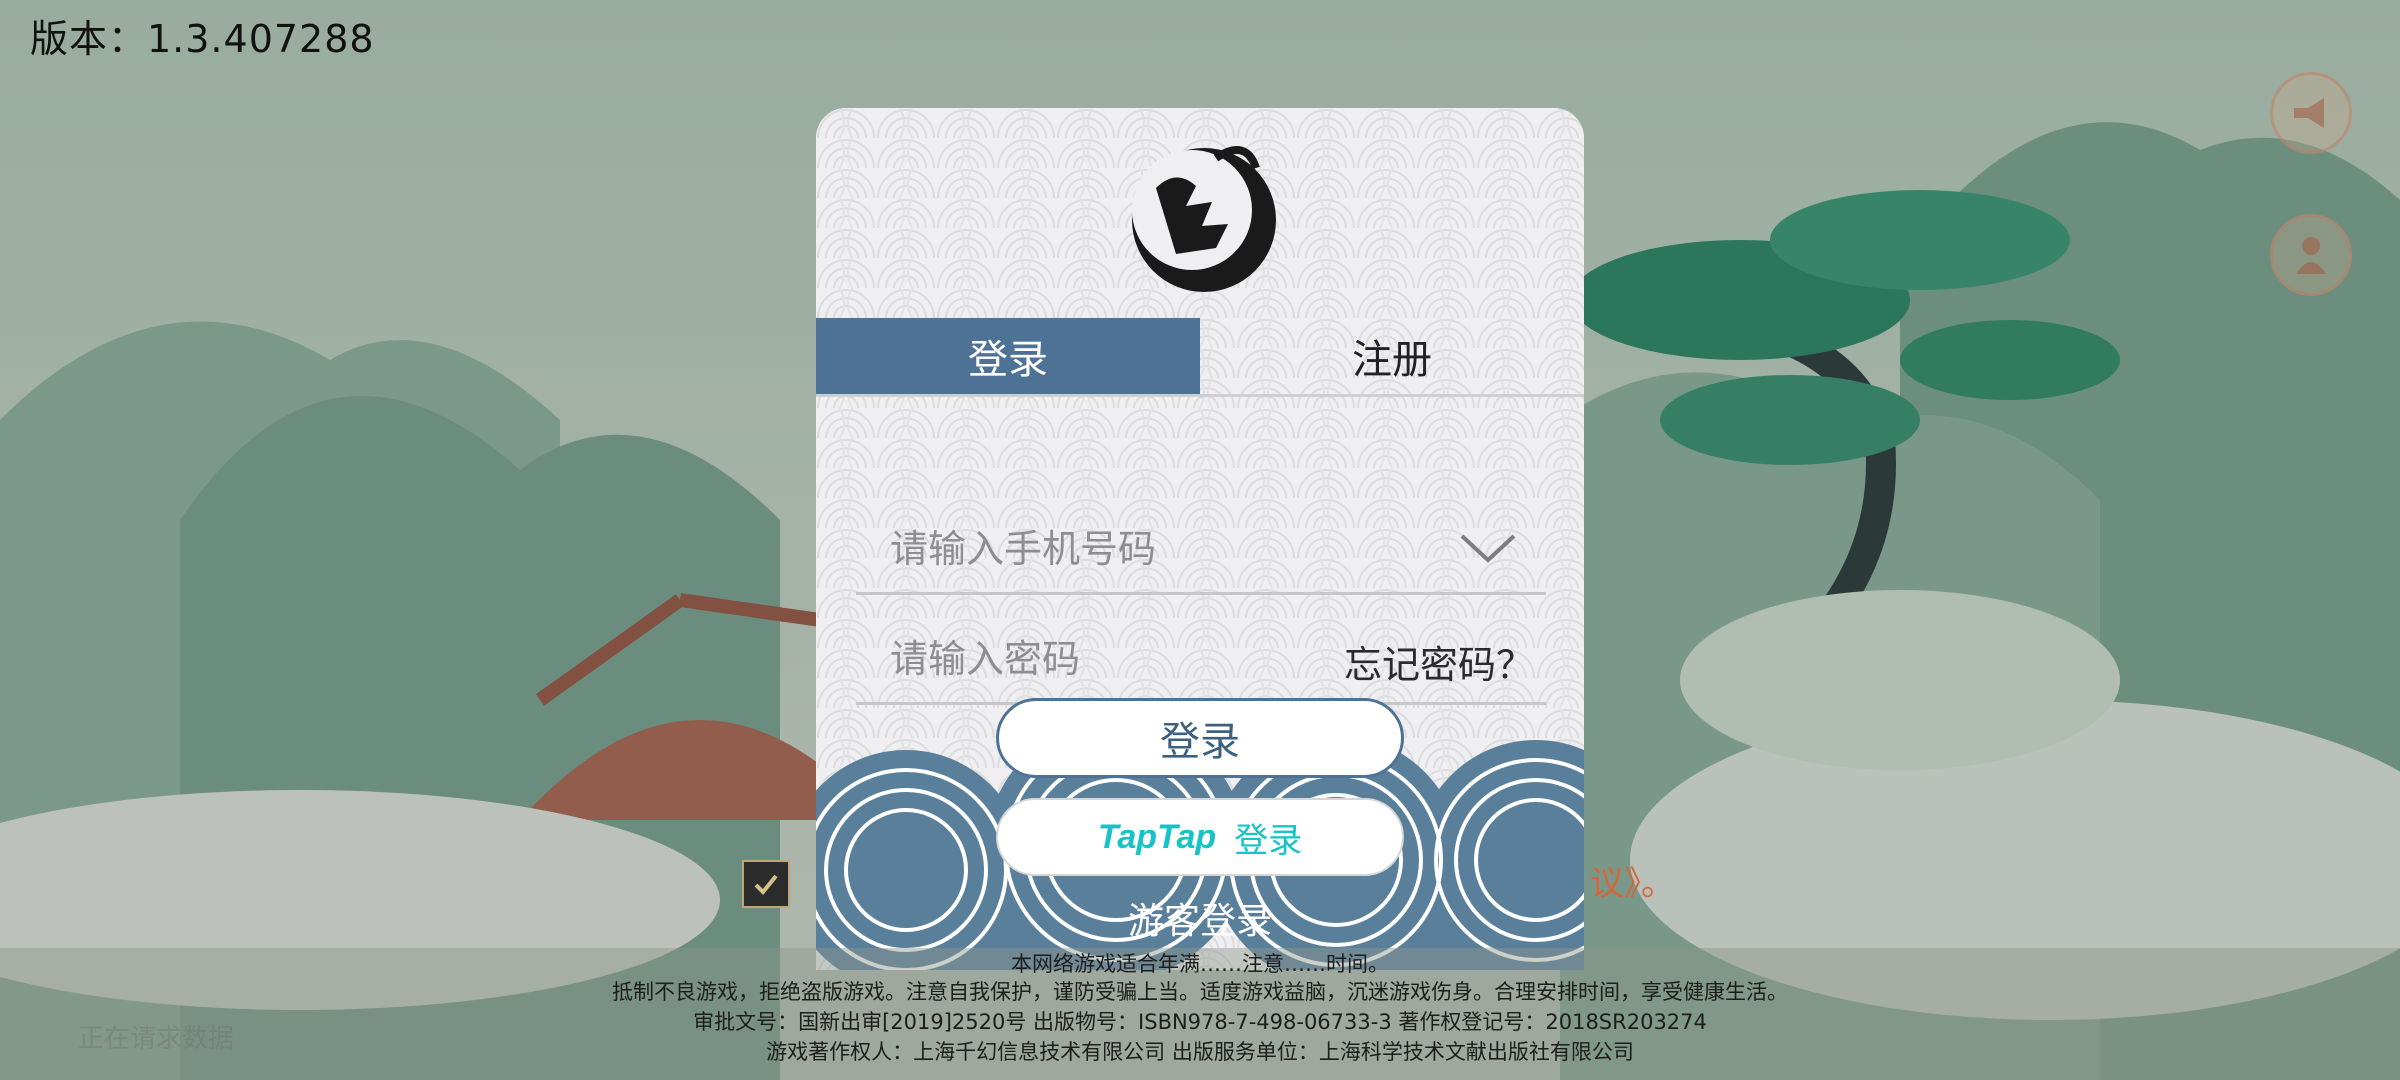 The height and width of the screenshot is (1080, 2400). I want to click on check-icon, so click(766, 884).